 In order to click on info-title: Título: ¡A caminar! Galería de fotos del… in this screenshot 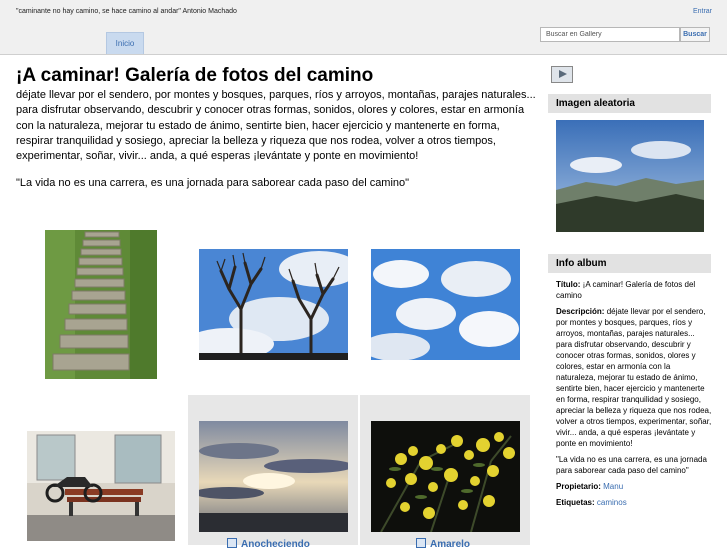, I will do `click(626, 290)`.